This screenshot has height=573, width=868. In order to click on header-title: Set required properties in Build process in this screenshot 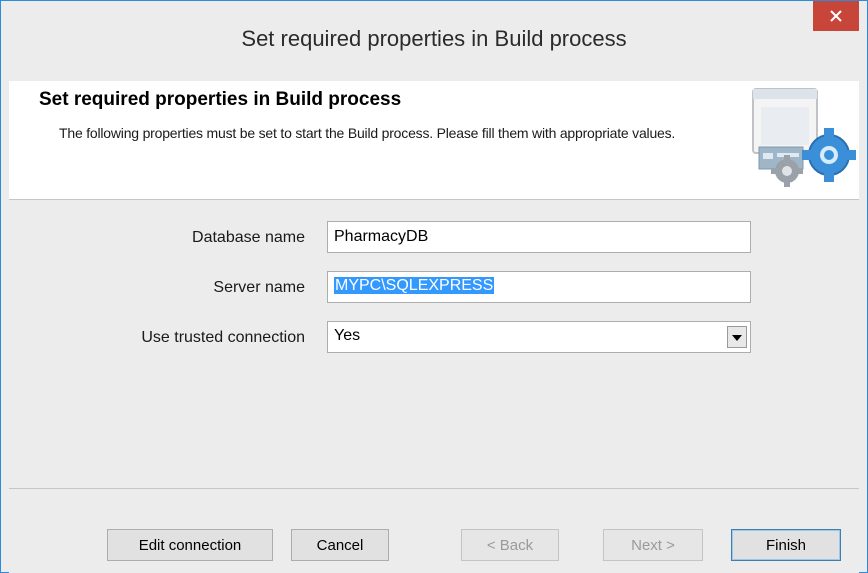, I will do `click(220, 99)`.